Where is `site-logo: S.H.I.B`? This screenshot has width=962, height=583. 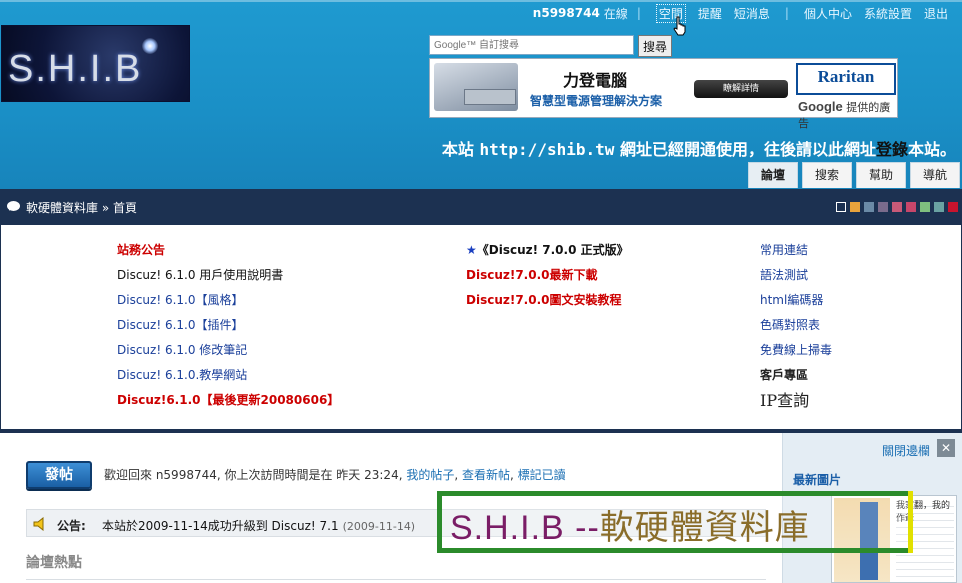
site-logo: S.H.I.B is located at coordinates (95, 63).